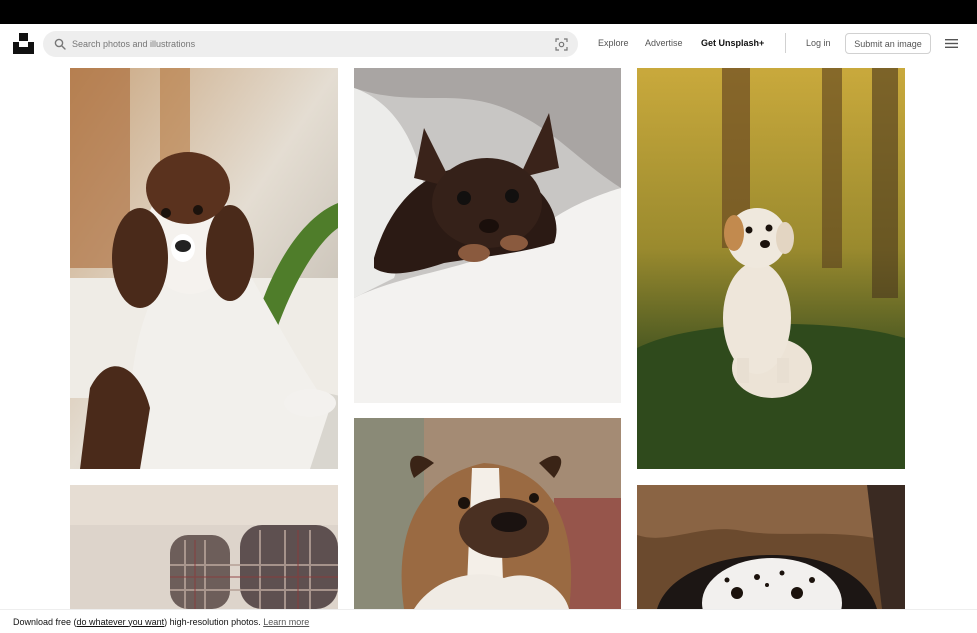  What do you see at coordinates (488, 12) in the screenshot?
I see `top-black-bar` at bounding box center [488, 12].